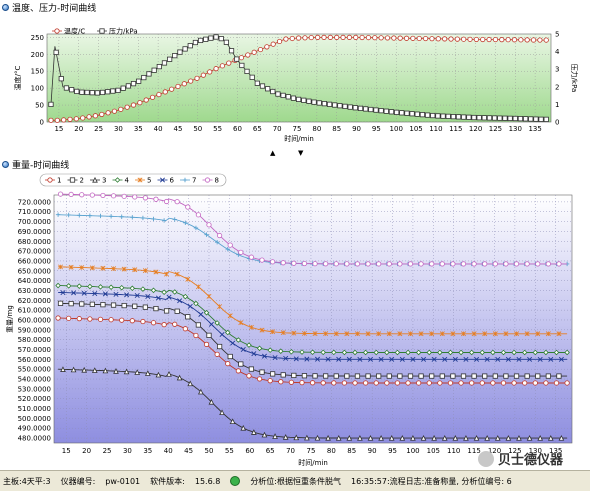 This screenshot has height=491, width=590. I want to click on y-tick-label: 720.0000, so click(34, 202).